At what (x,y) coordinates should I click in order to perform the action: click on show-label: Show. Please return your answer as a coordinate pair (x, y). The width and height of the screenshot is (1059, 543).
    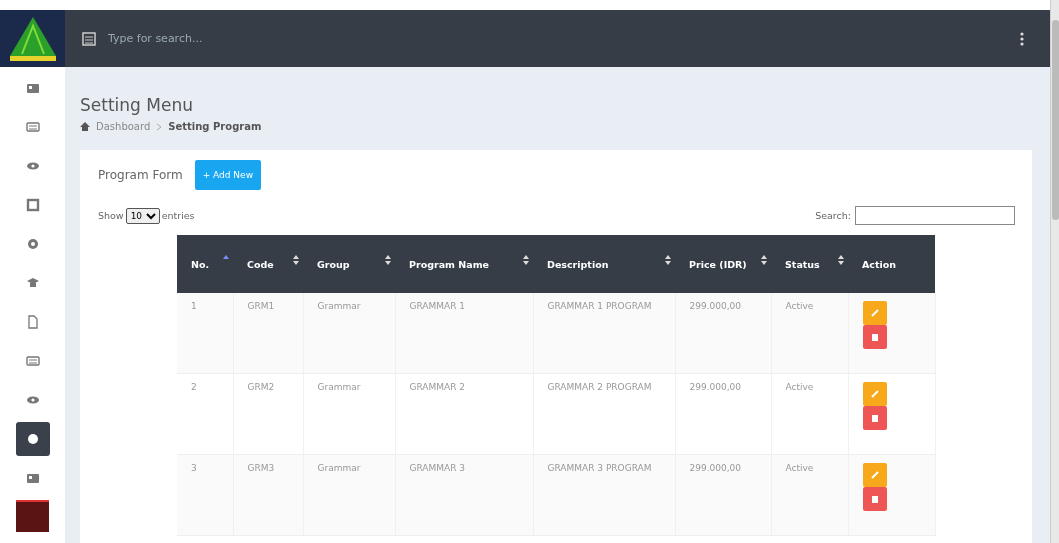
    Looking at the image, I should click on (111, 215).